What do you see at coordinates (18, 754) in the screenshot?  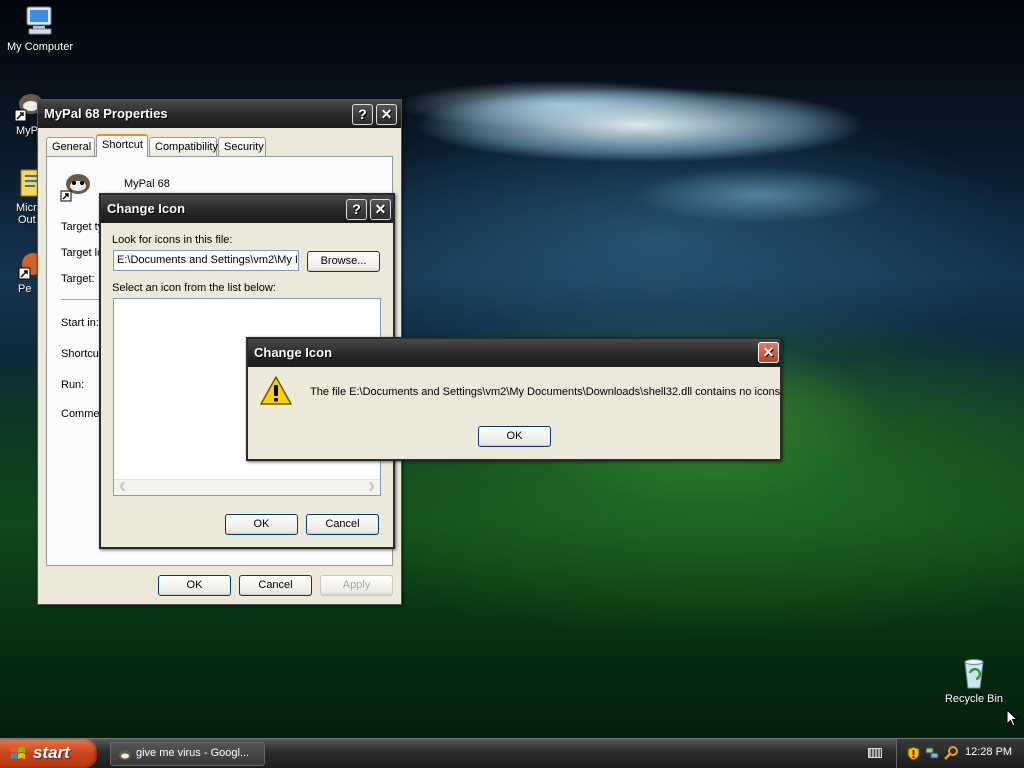 I see `windows-logo-icon` at bounding box center [18, 754].